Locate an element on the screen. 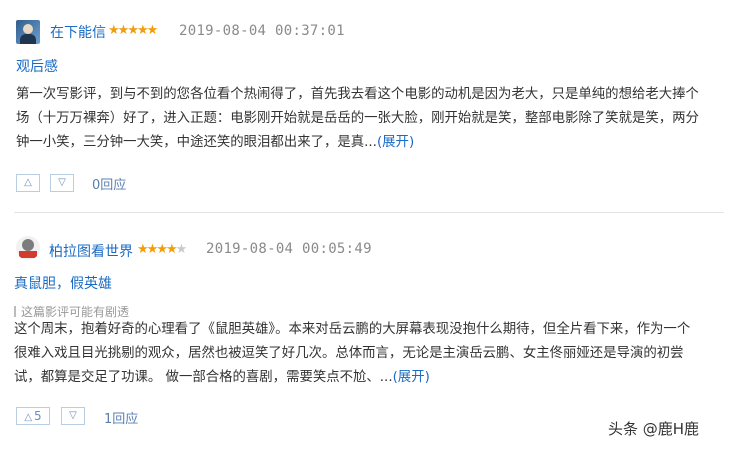  review-body-line-last: 钟一小笑，三分钟一大笑，中途还笑的眼泪都出来了，是真...(展开) is located at coordinates (372, 143).